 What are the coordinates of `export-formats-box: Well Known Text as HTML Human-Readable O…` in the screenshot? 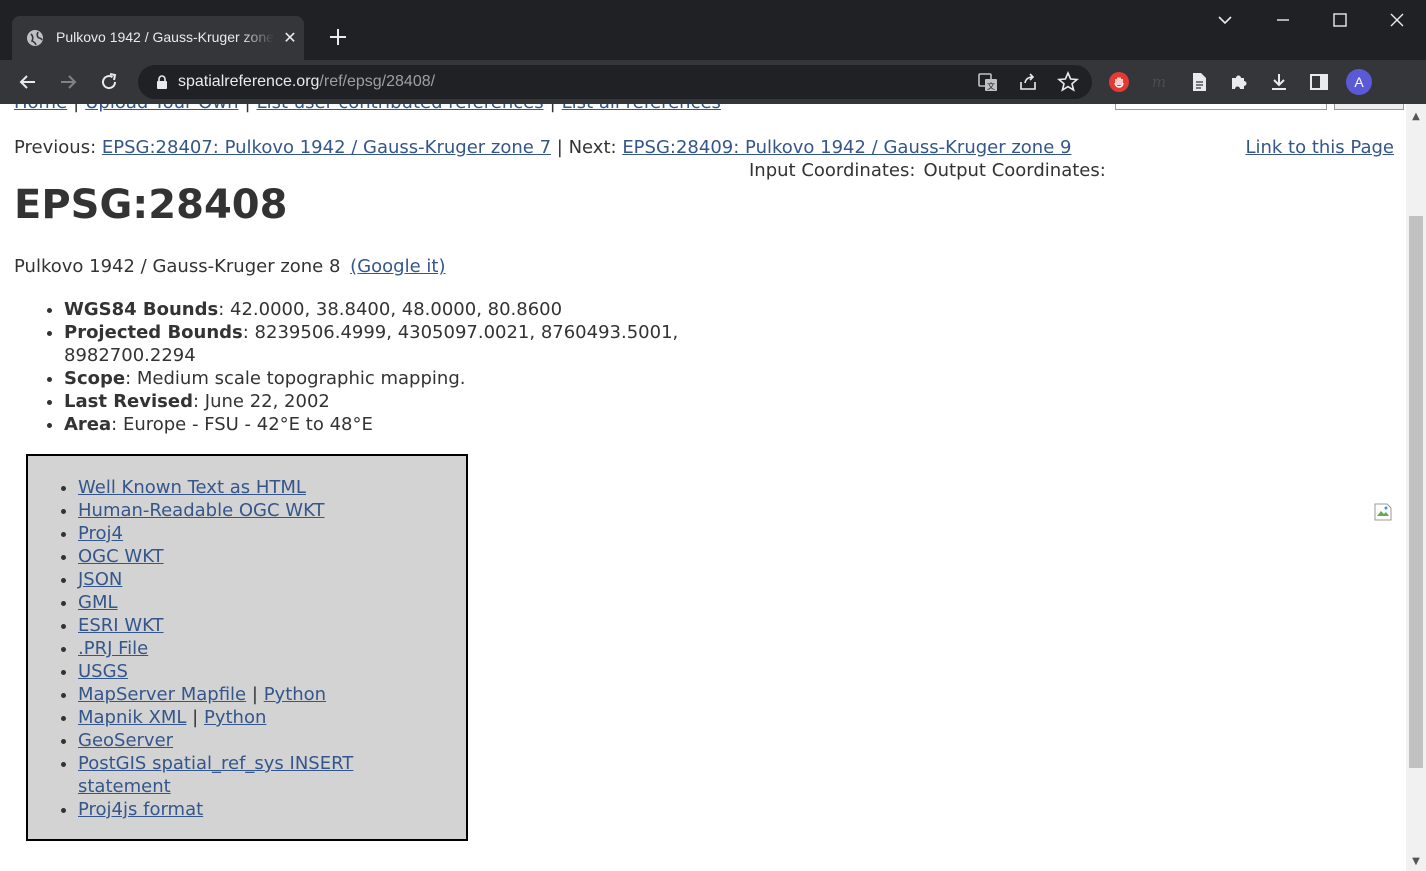 It's located at (247, 647).